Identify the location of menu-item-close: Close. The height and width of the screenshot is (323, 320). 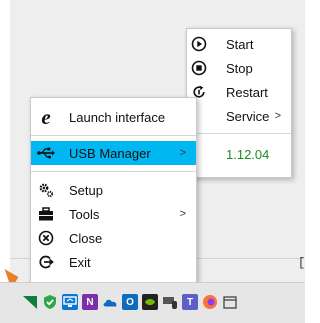
(113, 238).